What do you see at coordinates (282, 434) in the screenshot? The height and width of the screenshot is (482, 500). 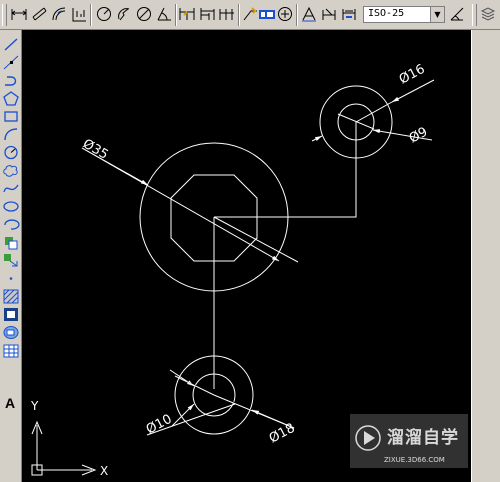 I see `dim-d18-text: Ø18` at bounding box center [282, 434].